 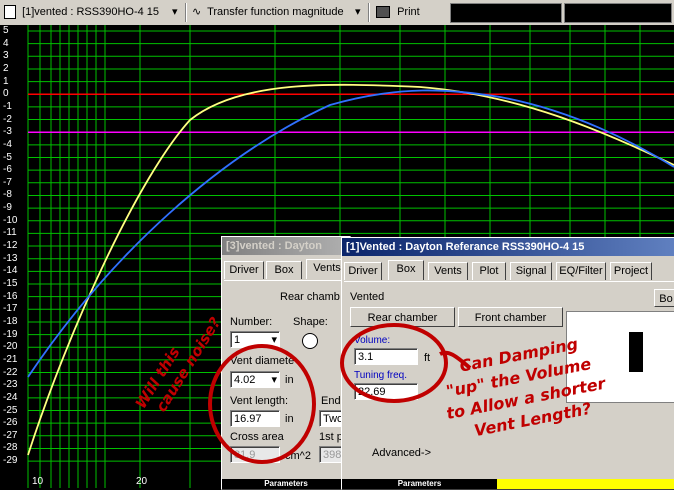 I want to click on y-tick-label: -24, so click(x=10, y=397).